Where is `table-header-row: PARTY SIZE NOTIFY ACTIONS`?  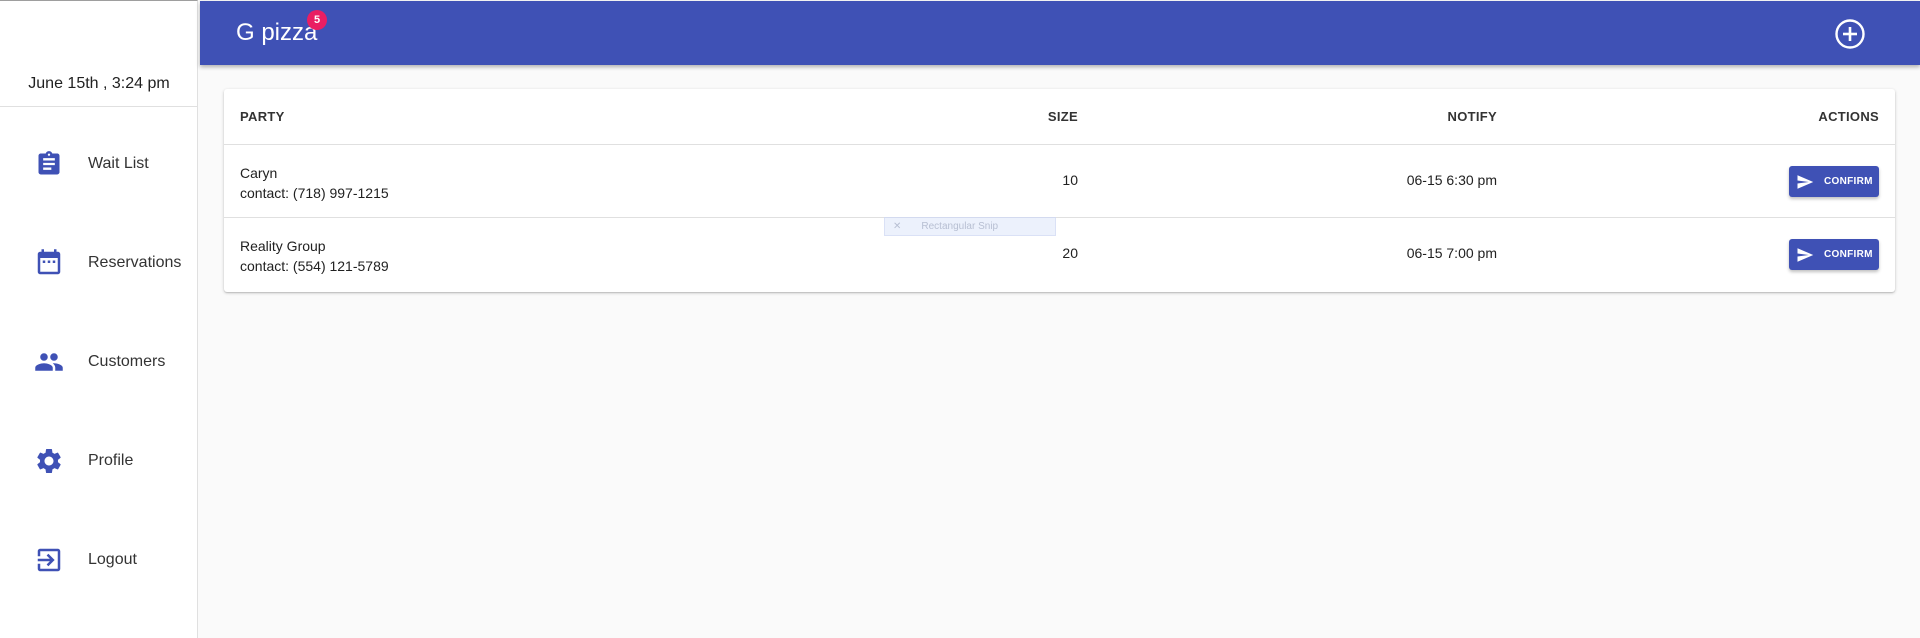 table-header-row: PARTY SIZE NOTIFY ACTIONS is located at coordinates (1059, 117).